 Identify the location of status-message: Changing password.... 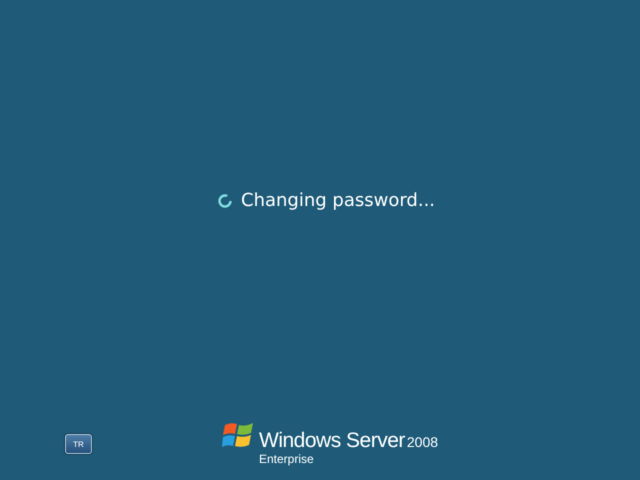
(338, 200).